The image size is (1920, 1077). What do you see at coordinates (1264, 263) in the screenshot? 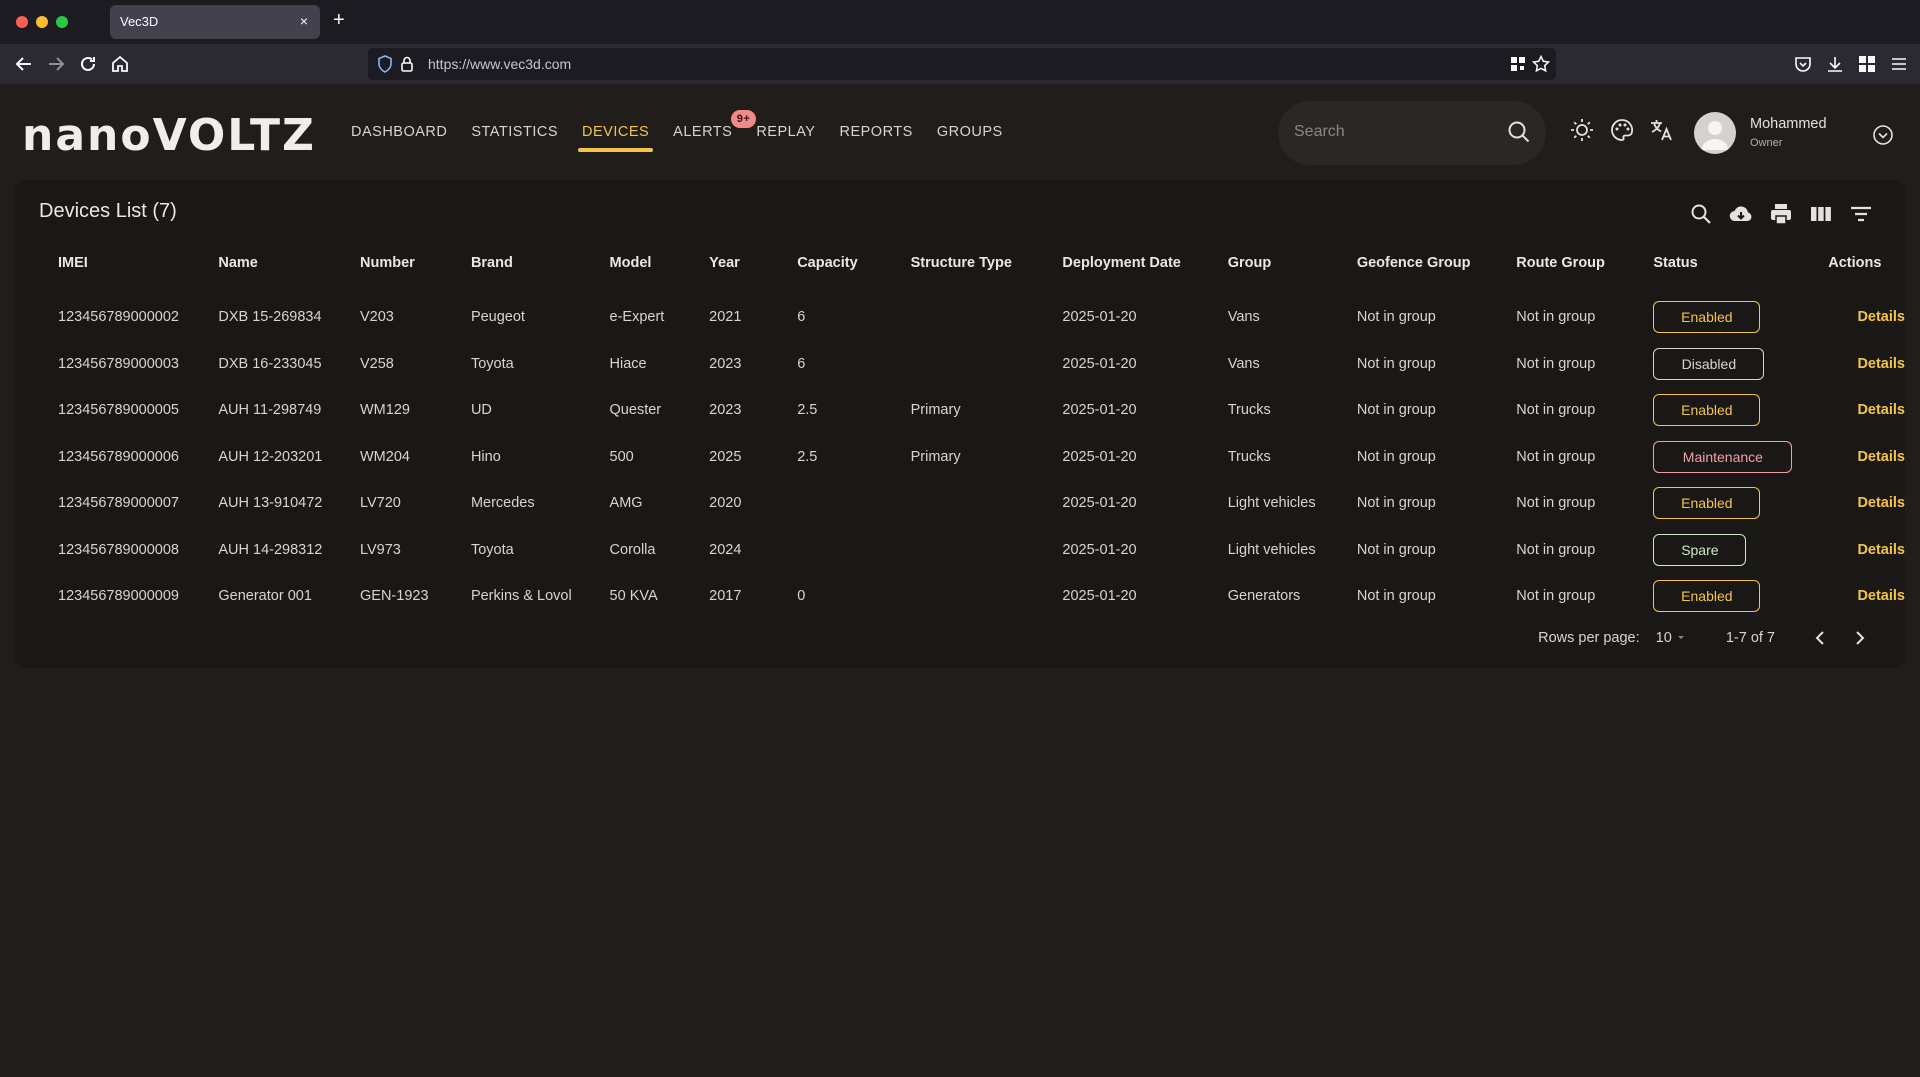
I see `column-header-group: Group` at bounding box center [1264, 263].